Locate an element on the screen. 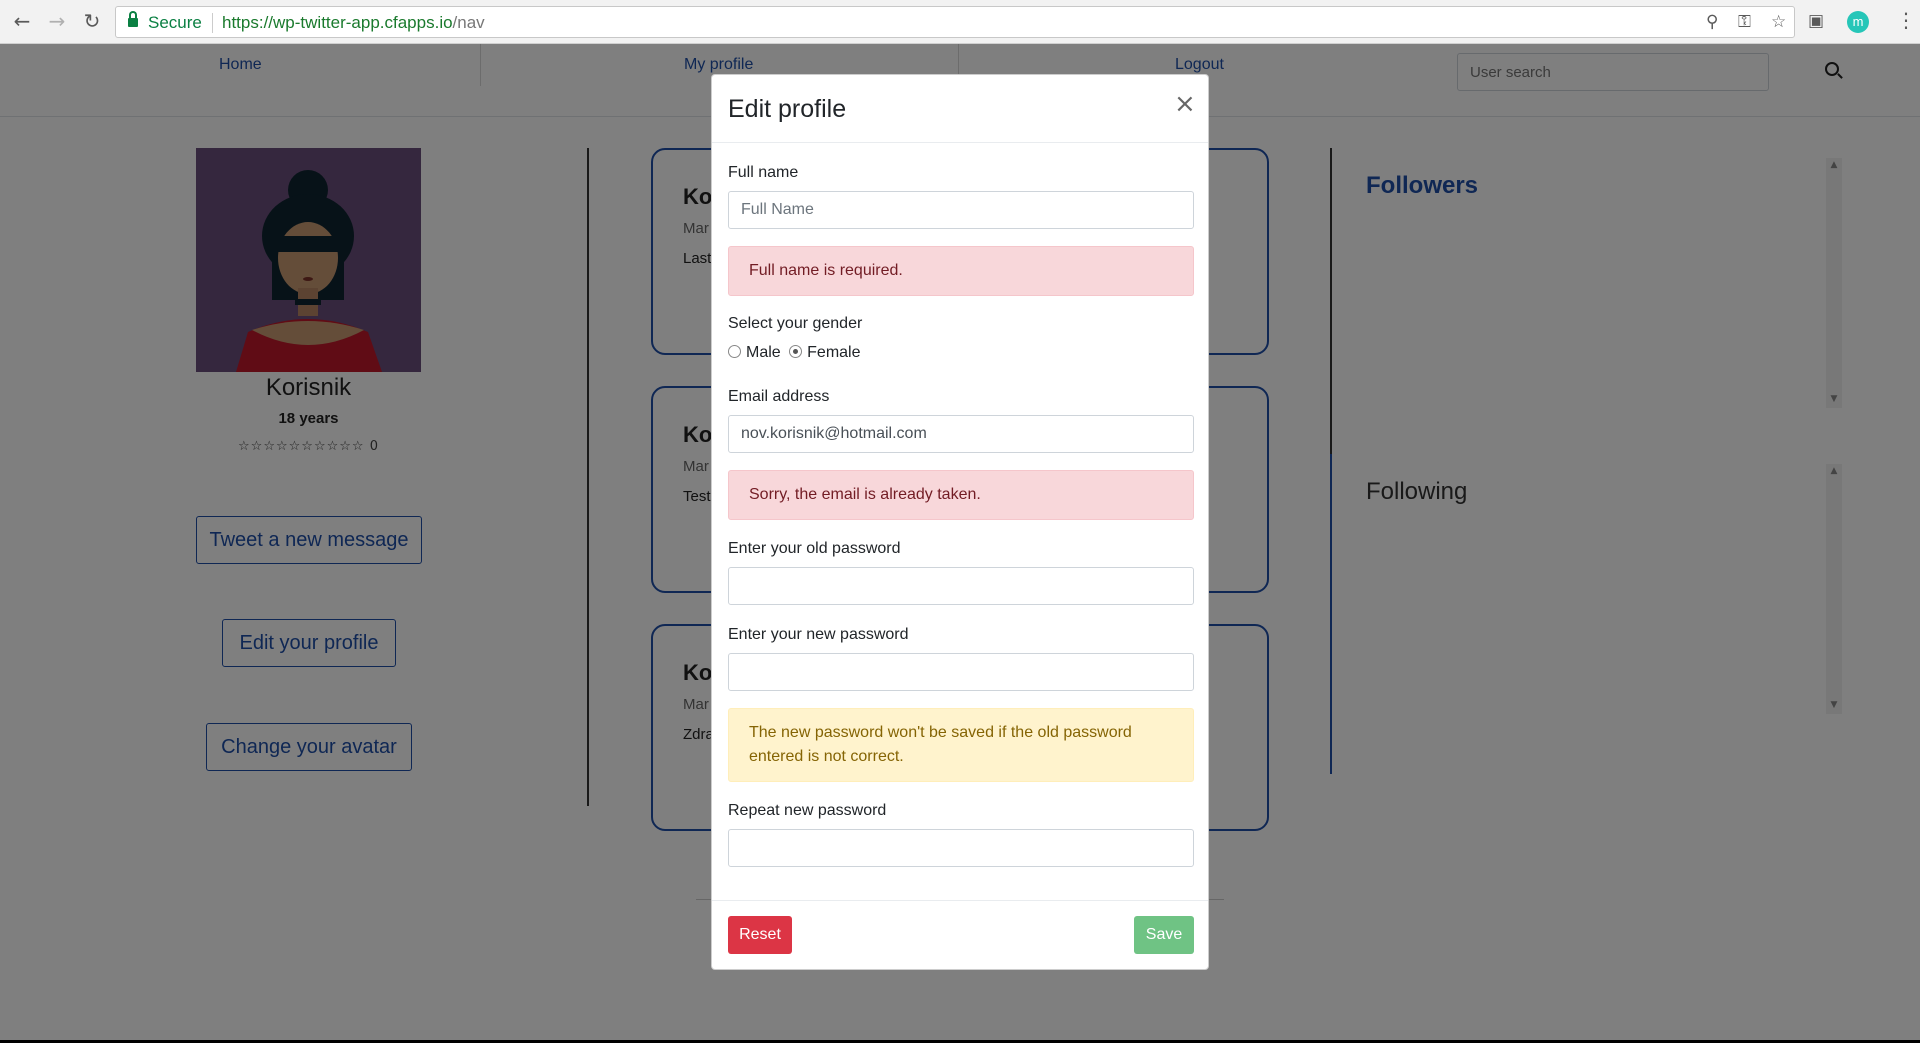 The width and height of the screenshot is (1920, 1043). key-icon: ⚿ is located at coordinates (1744, 22).